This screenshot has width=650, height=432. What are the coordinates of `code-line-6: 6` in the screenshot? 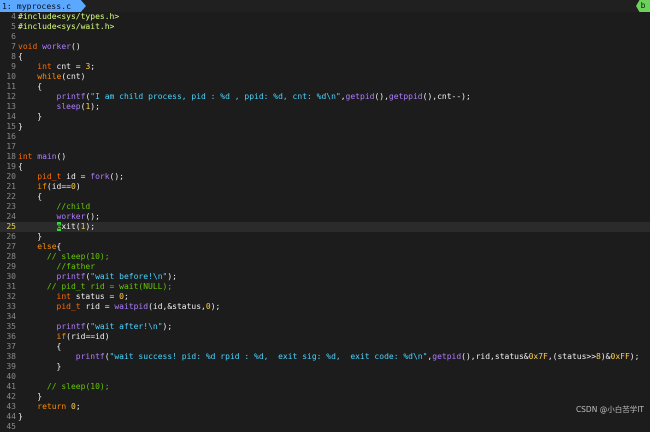 It's located at (325, 37).